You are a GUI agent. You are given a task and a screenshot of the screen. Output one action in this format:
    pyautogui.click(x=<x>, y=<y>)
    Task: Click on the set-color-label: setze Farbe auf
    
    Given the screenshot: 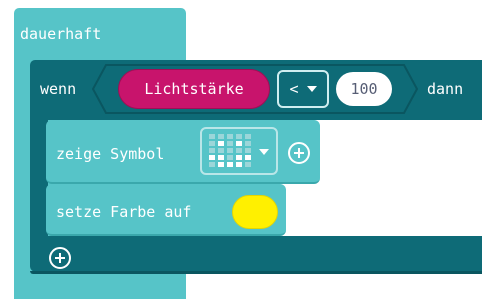 What is the action you would take?
    pyautogui.click(x=124, y=212)
    